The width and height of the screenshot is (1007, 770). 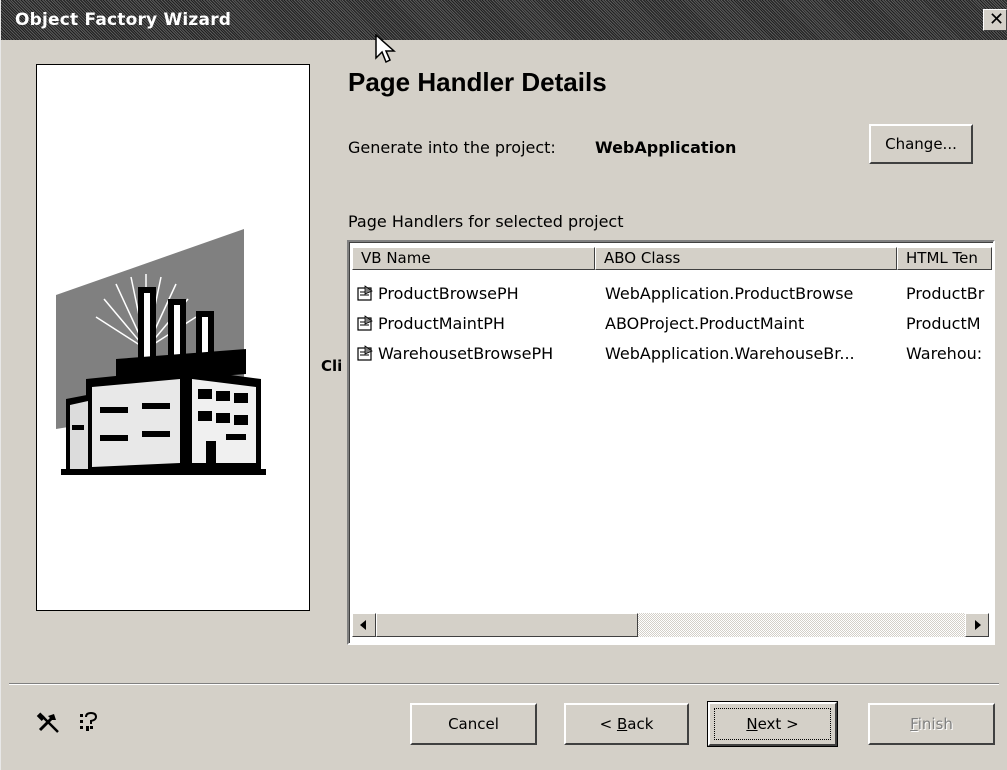 I want to click on finish-button-label: Finish, so click(x=931, y=724).